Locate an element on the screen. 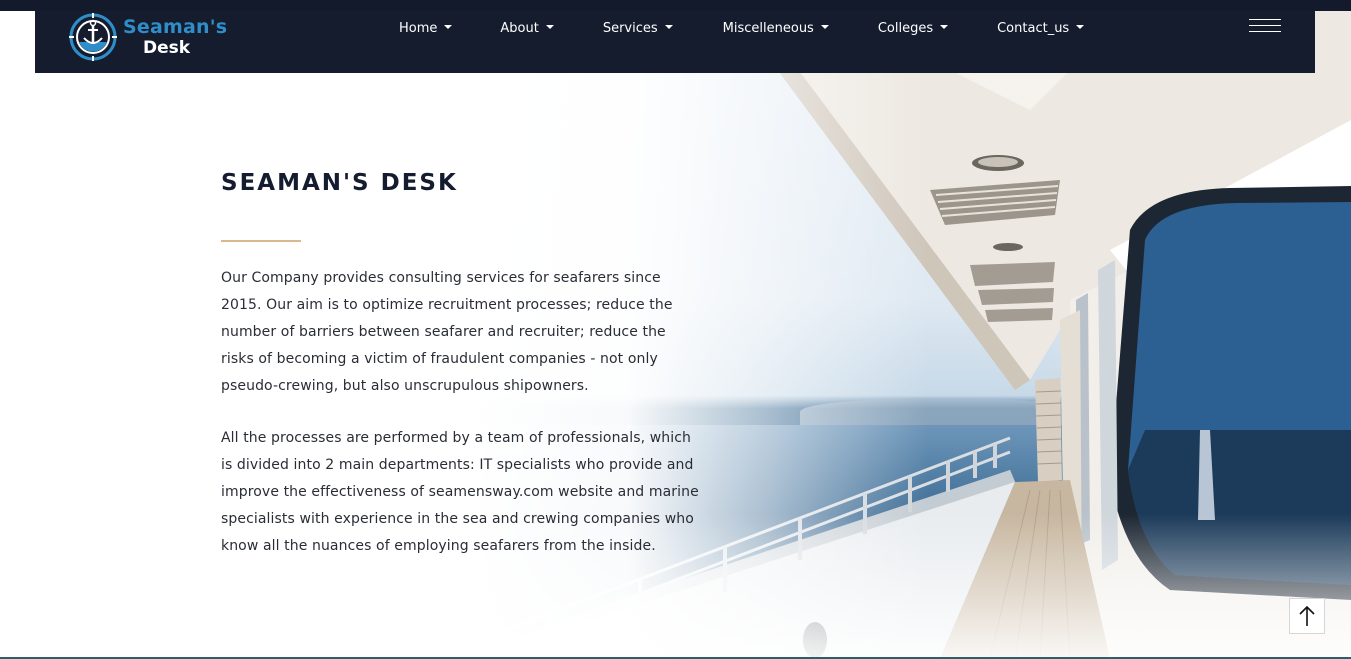 The height and width of the screenshot is (659, 1351). nav-item-colleges: Colleges is located at coordinates (913, 28).